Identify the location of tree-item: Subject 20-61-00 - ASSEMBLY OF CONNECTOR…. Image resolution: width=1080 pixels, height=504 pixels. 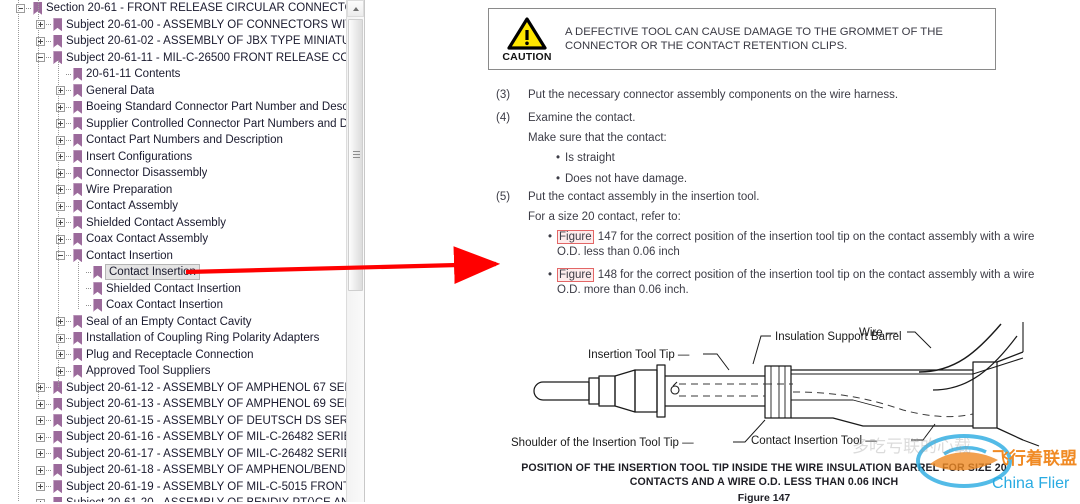
(173, 25).